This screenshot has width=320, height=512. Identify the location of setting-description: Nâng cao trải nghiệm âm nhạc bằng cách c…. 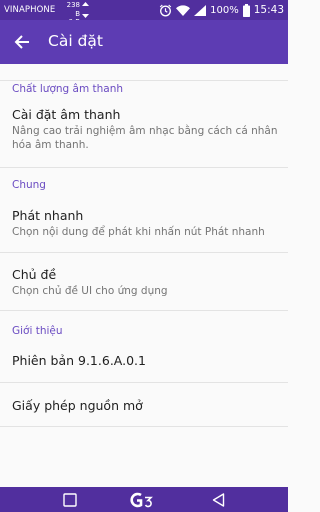
(145, 138).